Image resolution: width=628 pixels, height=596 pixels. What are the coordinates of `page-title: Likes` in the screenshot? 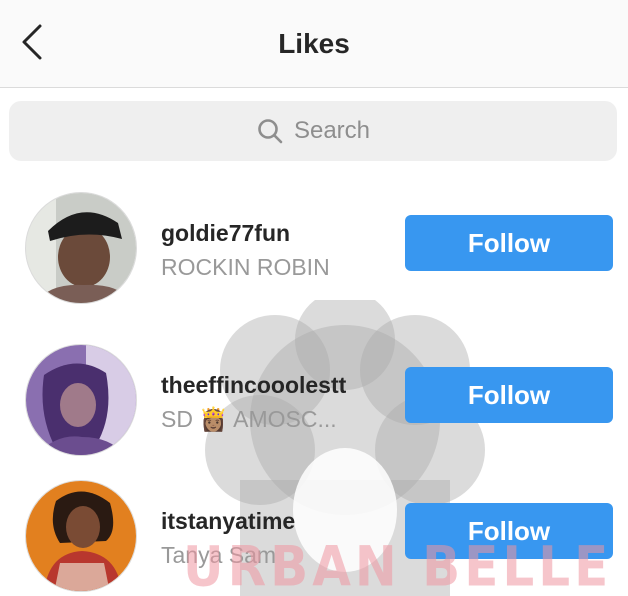 It's located at (314, 43).